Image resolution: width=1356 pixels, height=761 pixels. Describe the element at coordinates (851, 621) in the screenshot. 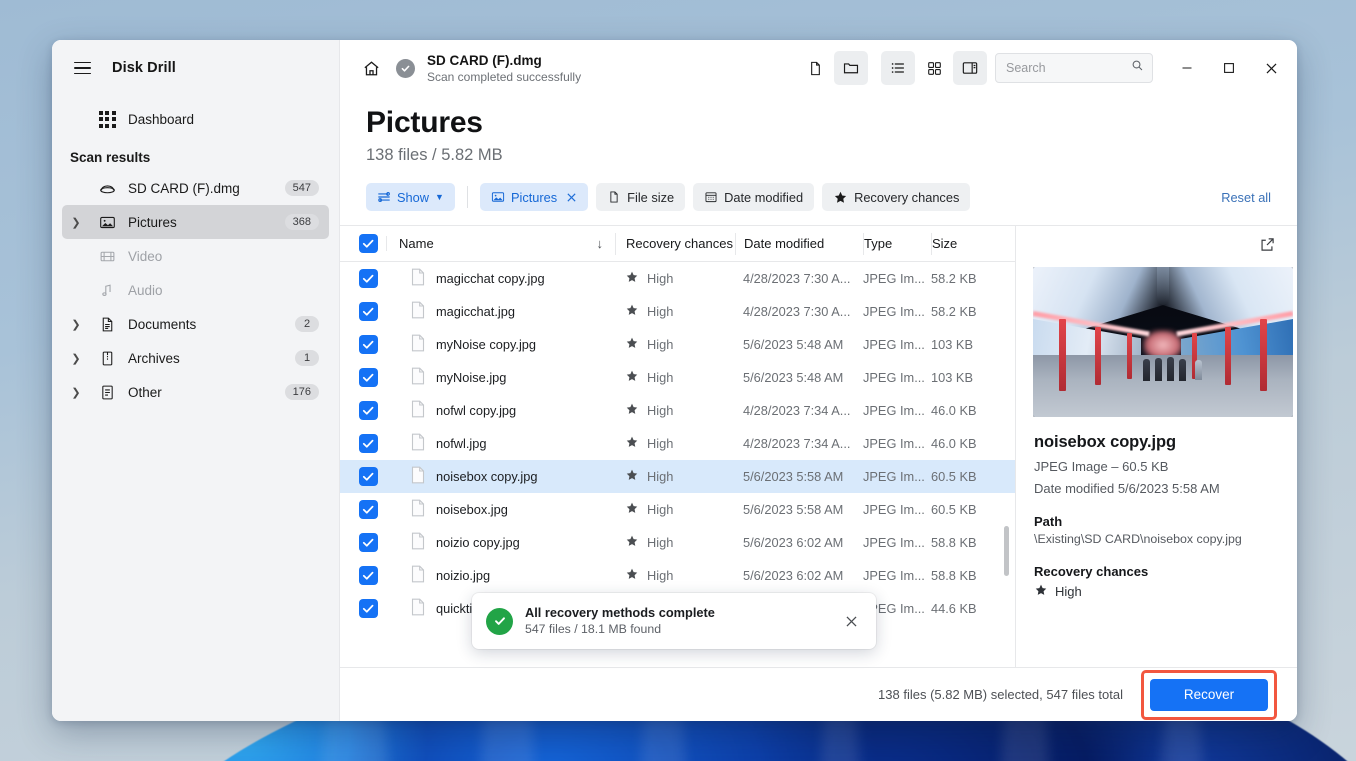

I see `toast-close-icon` at that location.